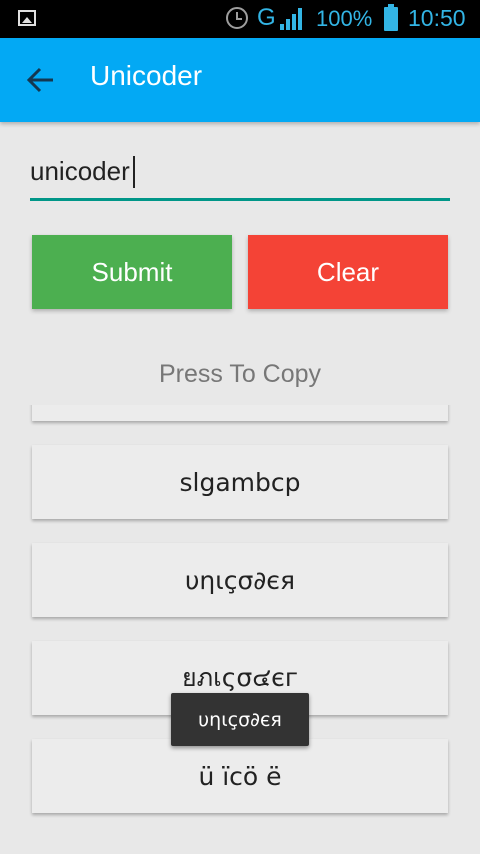 The width and height of the screenshot is (480, 854). I want to click on result-item: slgambcp, so click(240, 482).